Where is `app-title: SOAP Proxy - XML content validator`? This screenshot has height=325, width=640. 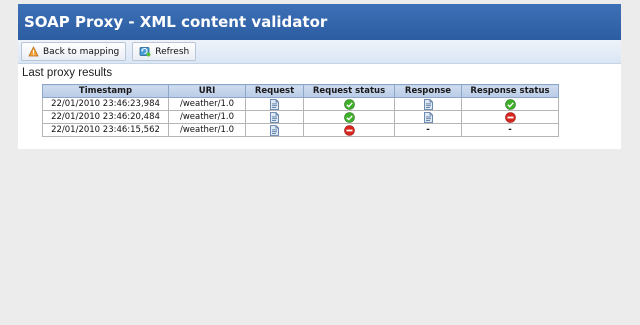 app-title: SOAP Proxy - XML content validator is located at coordinates (319, 22).